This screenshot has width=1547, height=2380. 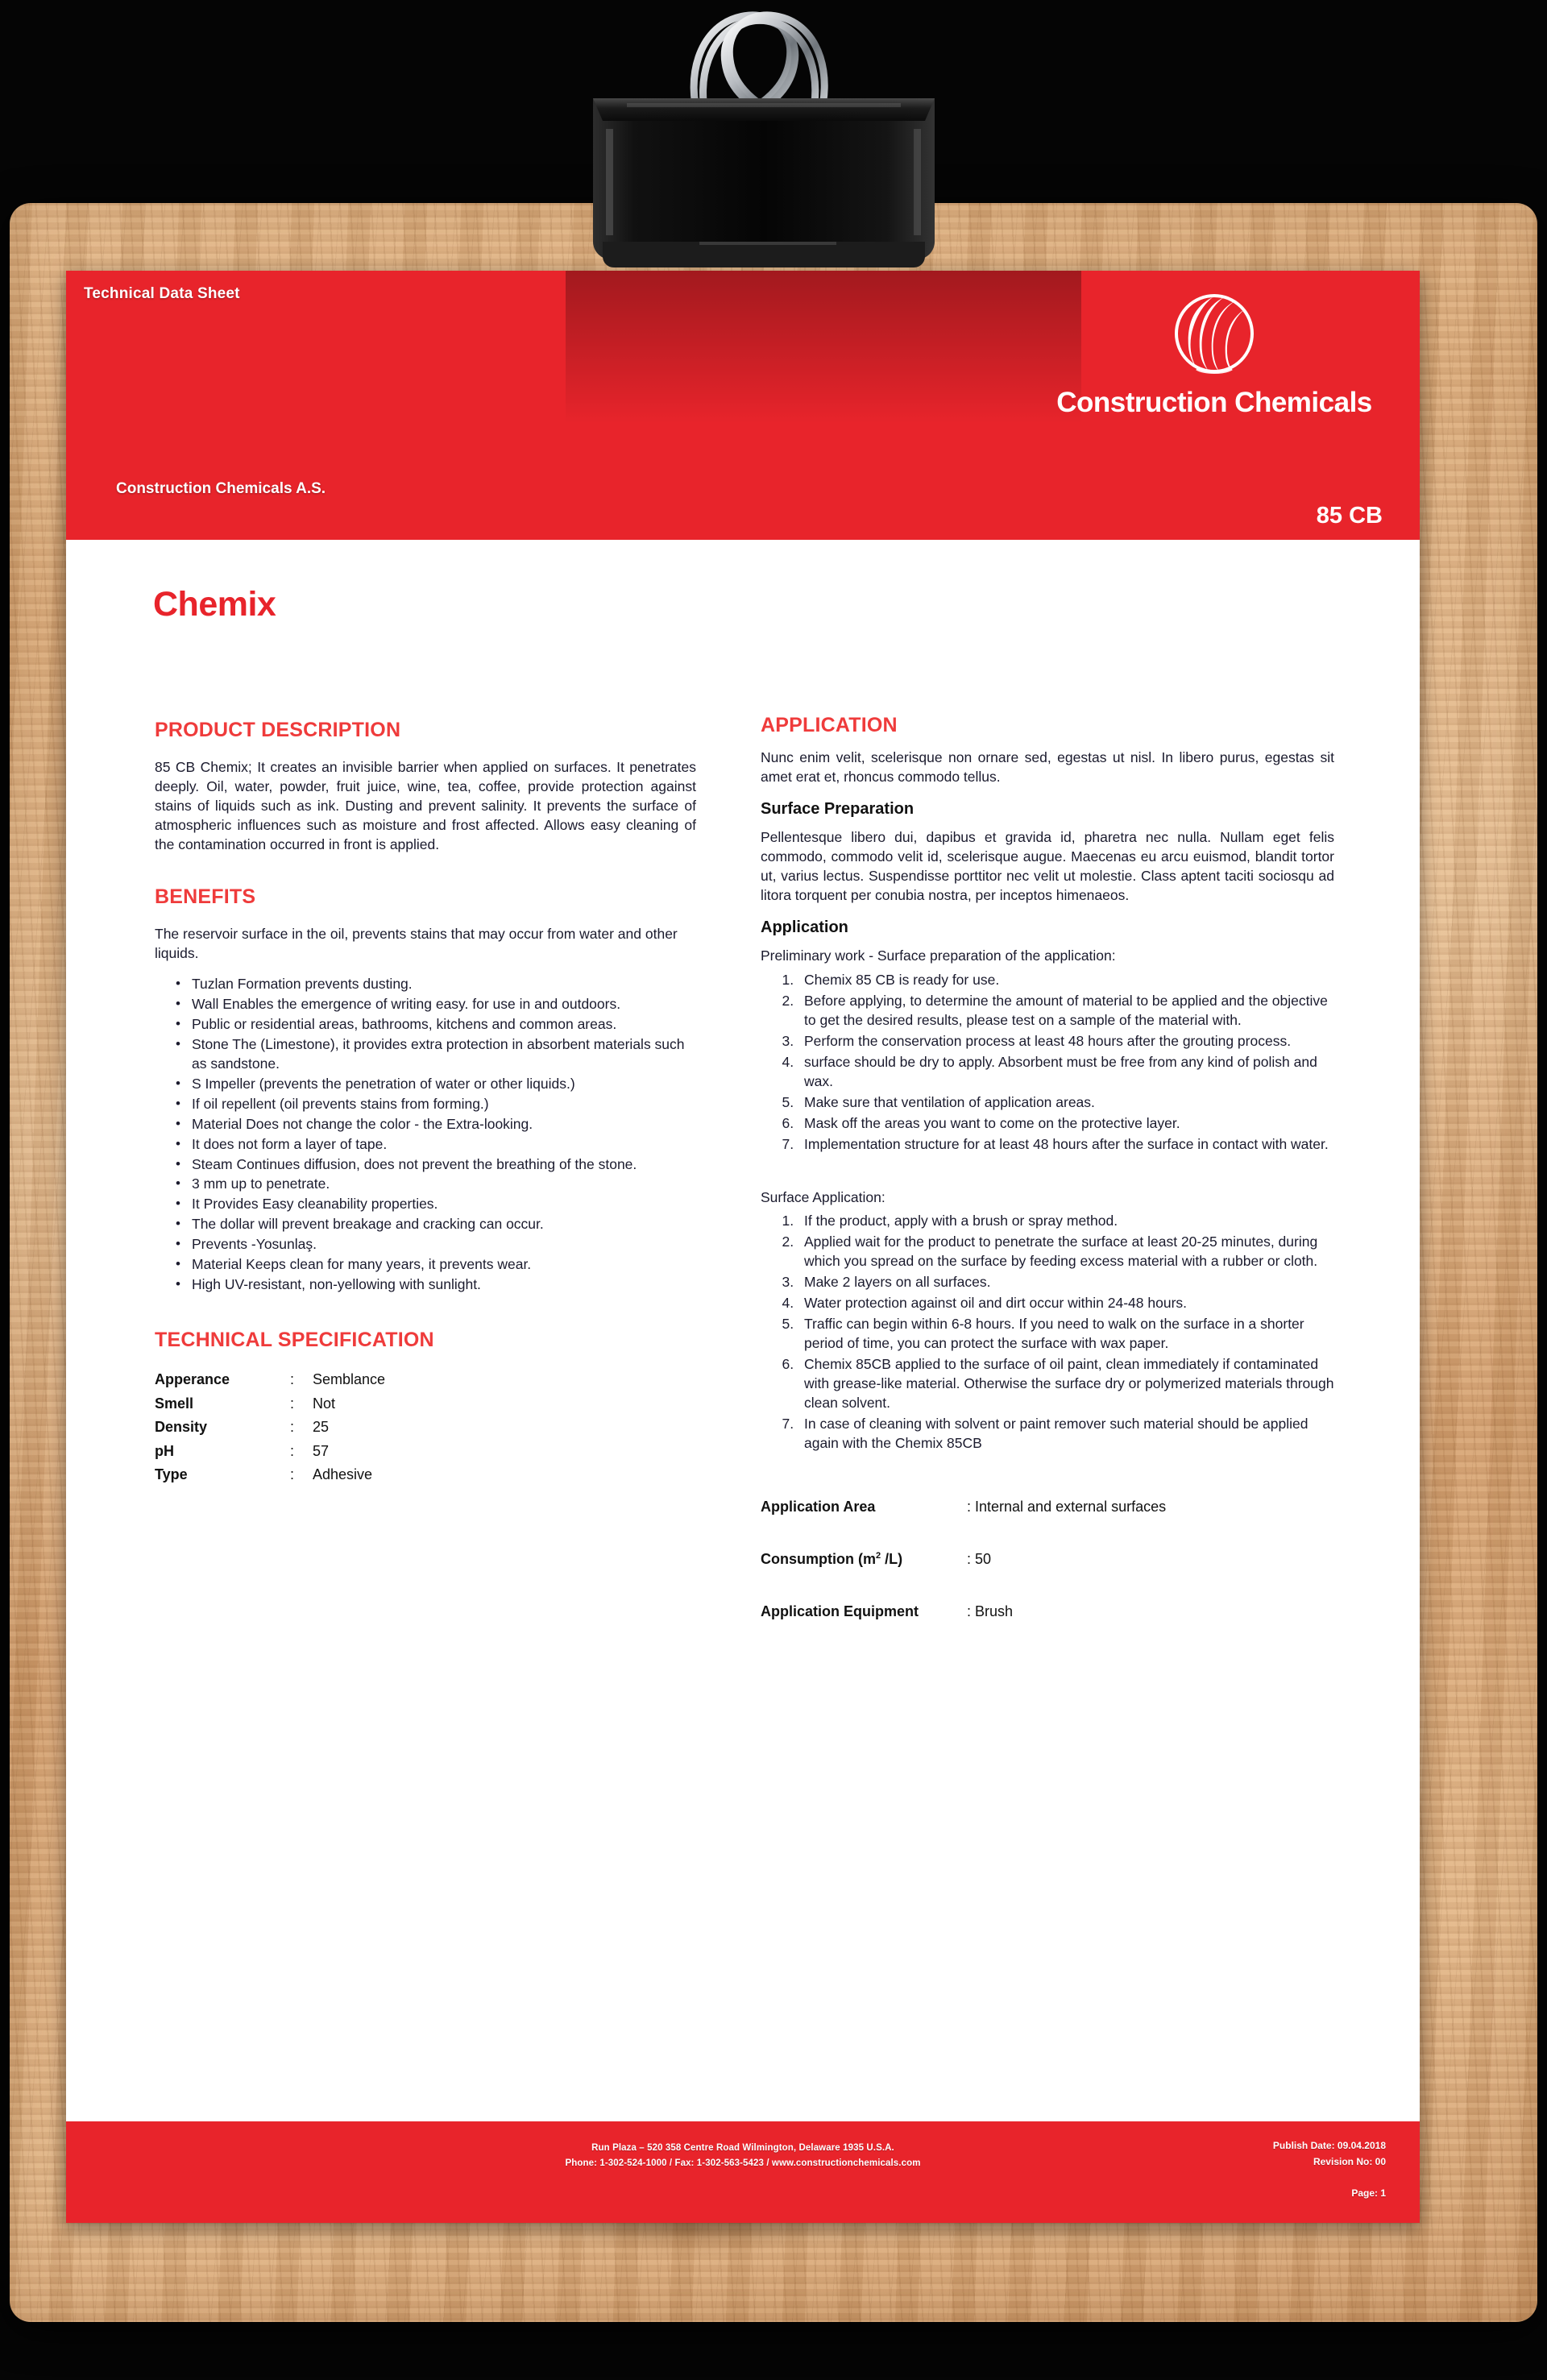 What do you see at coordinates (436, 1244) in the screenshot?
I see `benefit-list-item: Prevents -Yosunlaş.` at bounding box center [436, 1244].